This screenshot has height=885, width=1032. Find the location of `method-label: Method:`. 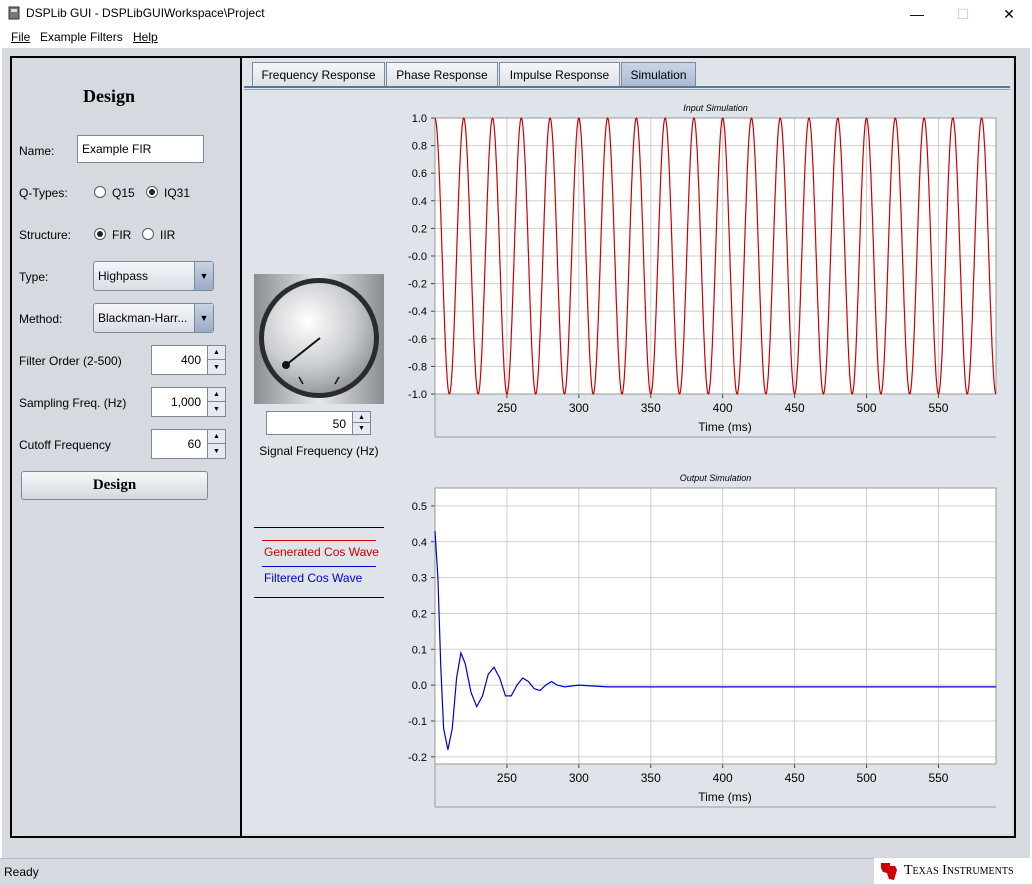

method-label: Method: is located at coordinates (41, 319).